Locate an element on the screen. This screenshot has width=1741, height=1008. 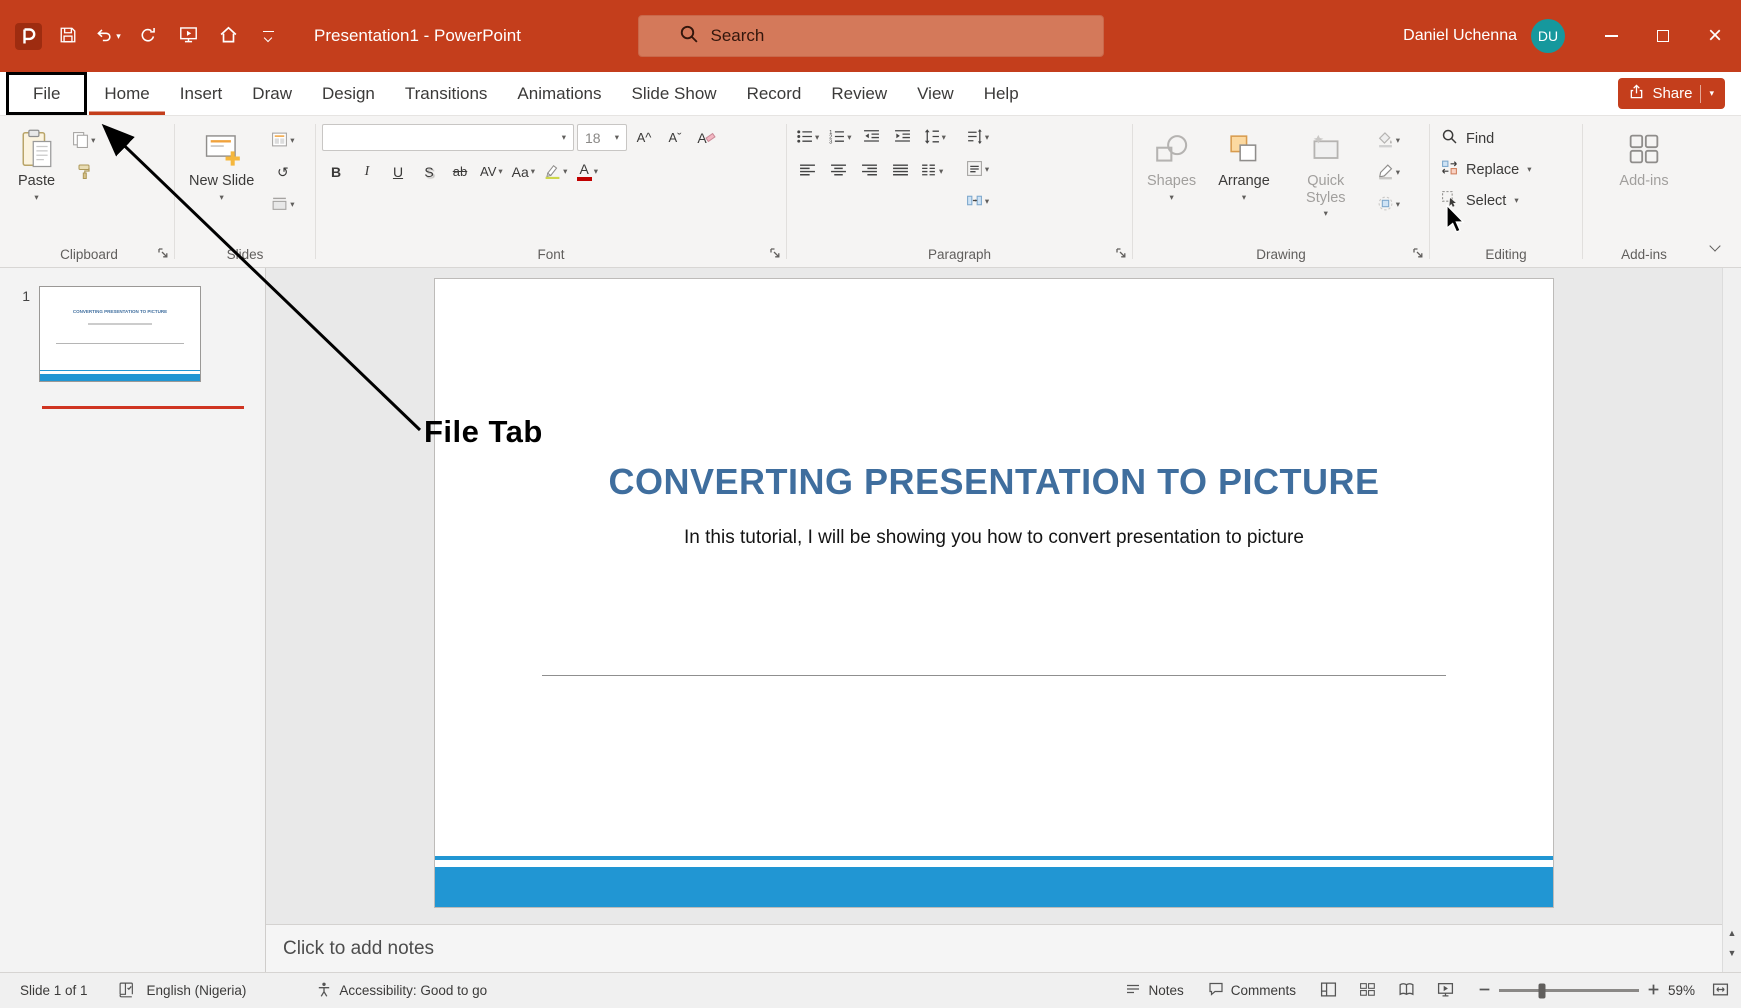
start-slideshow-button is located at coordinates (188, 36).